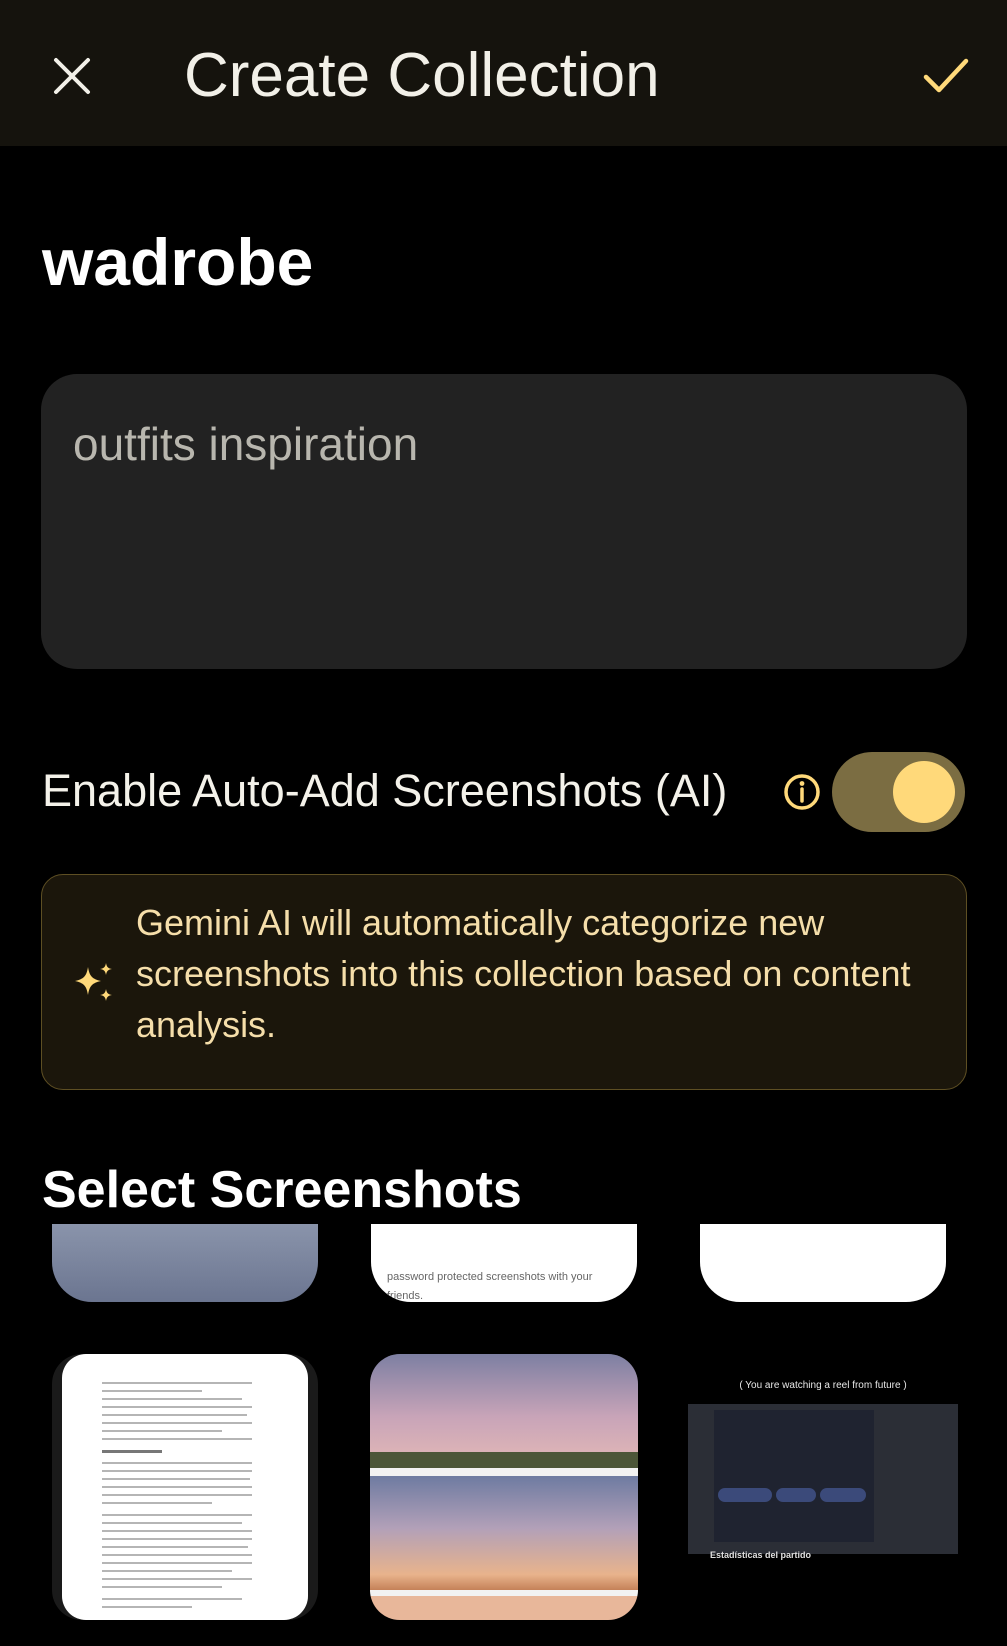  Describe the element at coordinates (823, 1385) in the screenshot. I see `video-caption: ( You are watching a reel from future )` at that location.